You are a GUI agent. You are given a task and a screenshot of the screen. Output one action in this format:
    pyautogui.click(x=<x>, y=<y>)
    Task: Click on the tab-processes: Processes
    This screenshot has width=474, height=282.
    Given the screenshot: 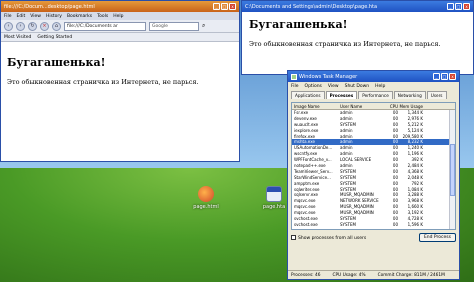 What is the action you would take?
    pyautogui.click(x=341, y=95)
    